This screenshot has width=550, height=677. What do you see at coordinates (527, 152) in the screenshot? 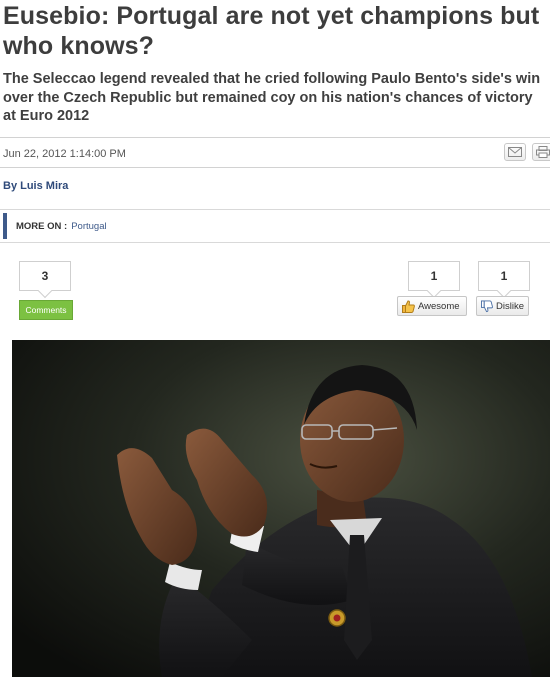
I see `share-toolbar` at bounding box center [527, 152].